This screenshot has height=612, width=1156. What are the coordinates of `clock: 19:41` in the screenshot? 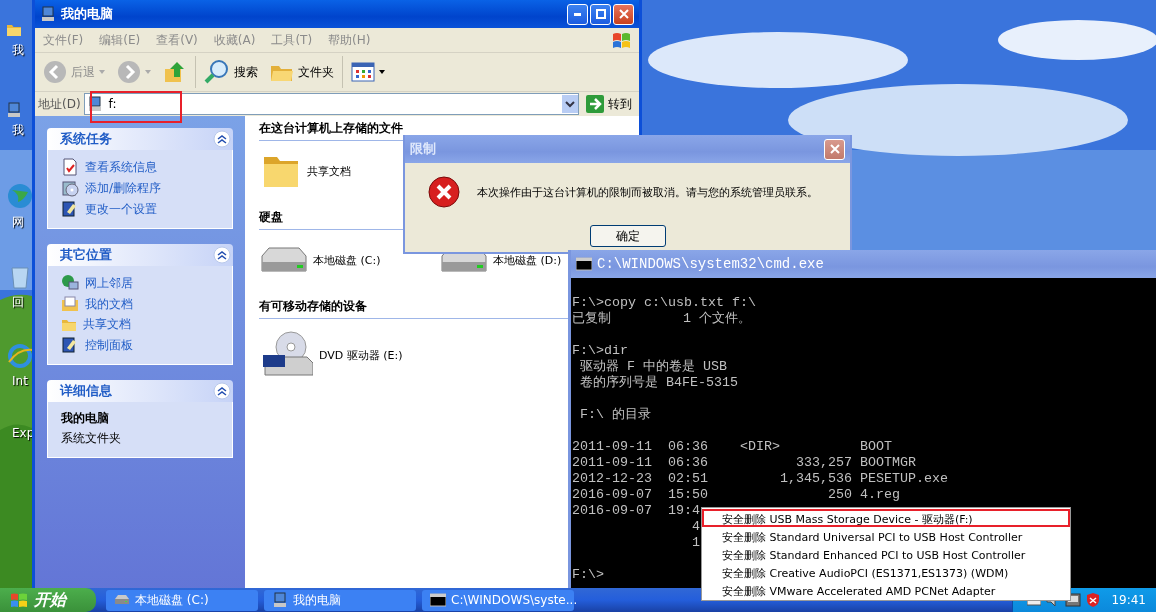 It's located at (1128, 600).